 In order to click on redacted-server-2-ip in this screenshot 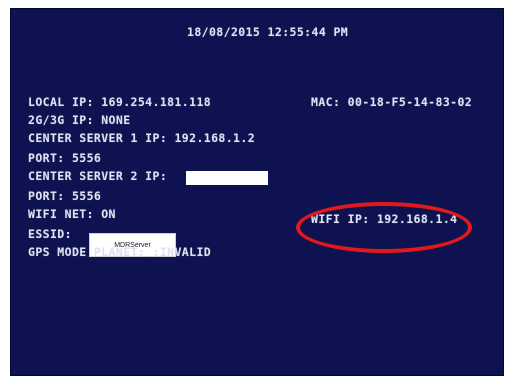, I will do `click(227, 178)`.